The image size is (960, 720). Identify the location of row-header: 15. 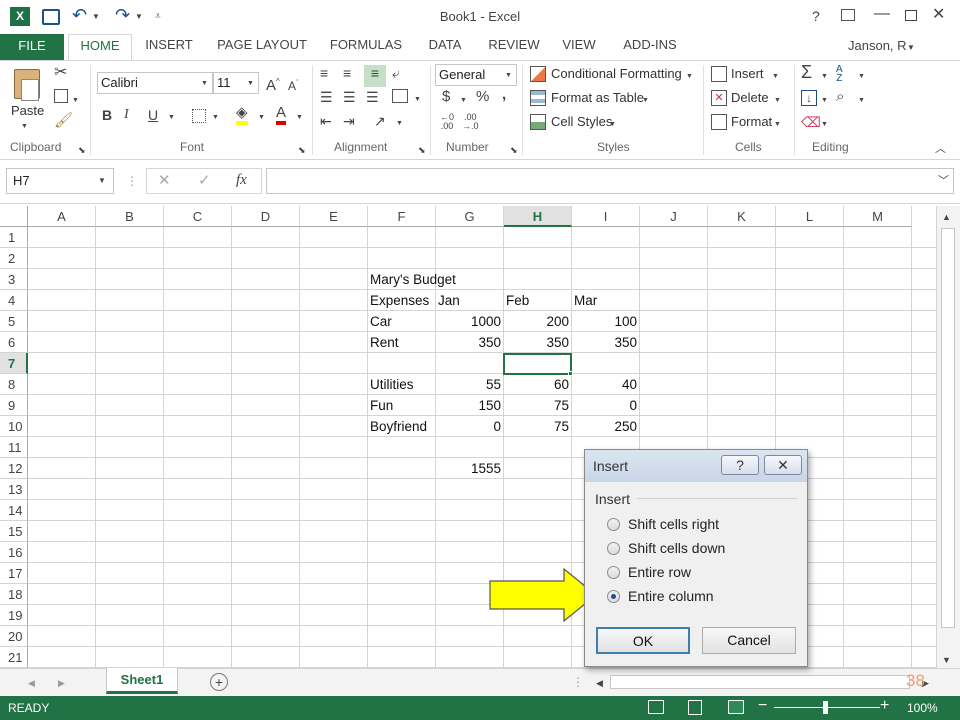
(14, 531).